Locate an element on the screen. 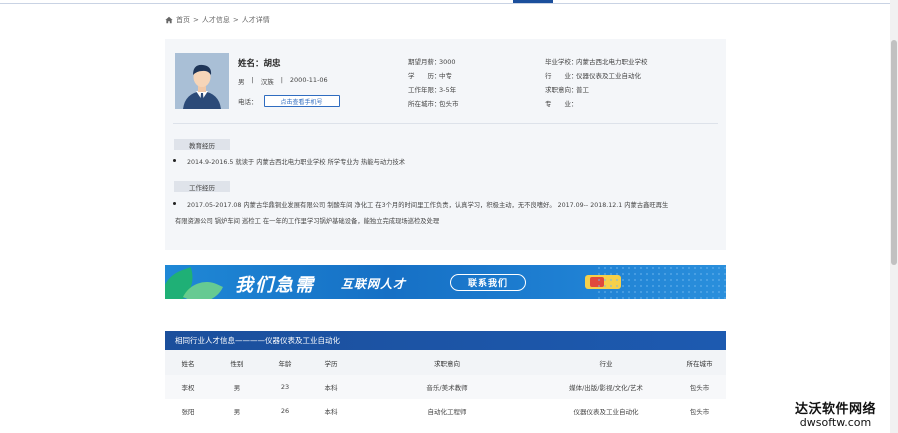  top-nav-border is located at coordinates (449, 2).